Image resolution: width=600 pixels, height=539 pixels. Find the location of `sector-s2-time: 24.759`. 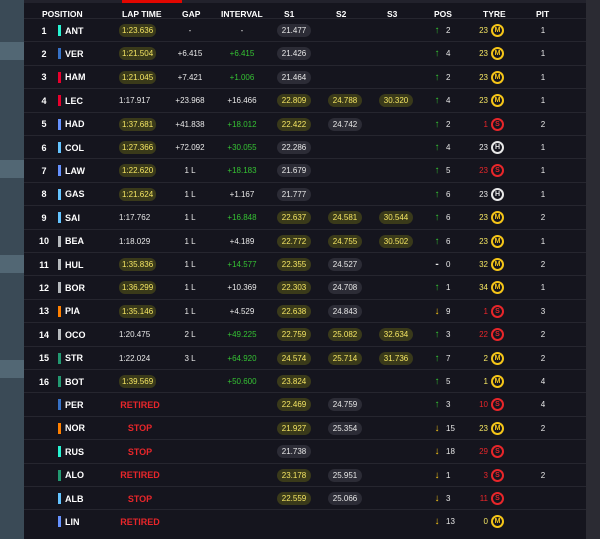

sector-s2-time: 24.759 is located at coordinates (345, 405).